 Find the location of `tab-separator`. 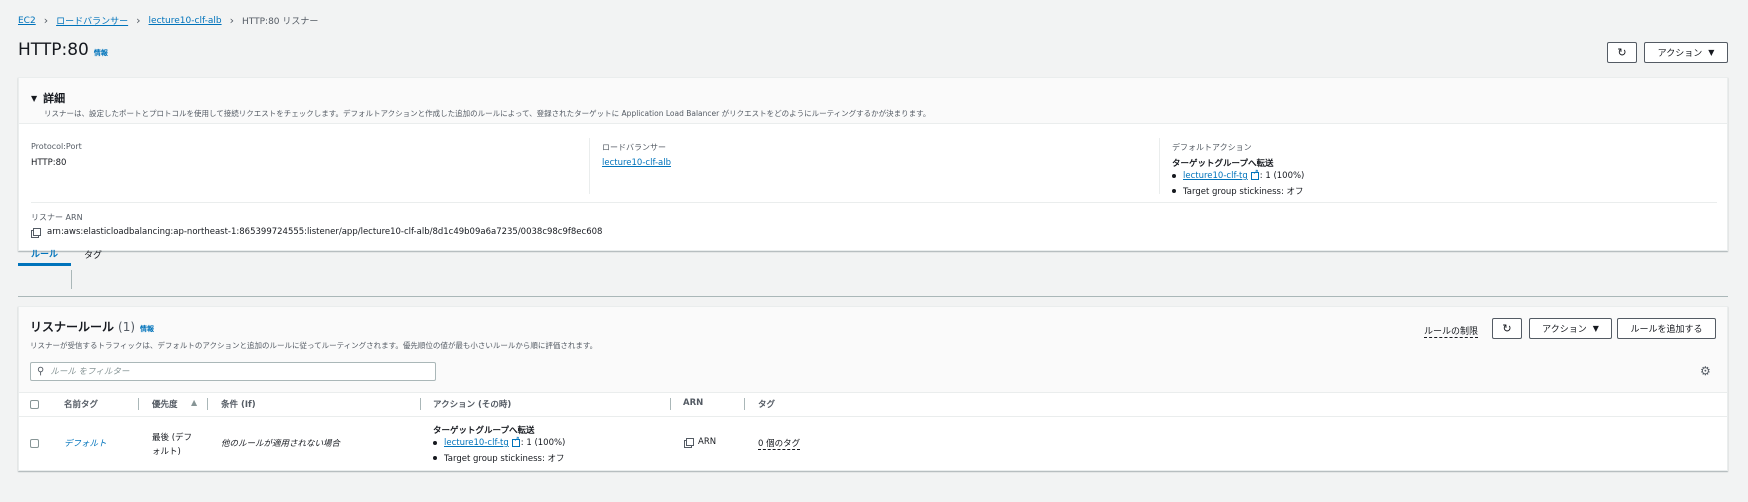

tab-separator is located at coordinates (71, 279).